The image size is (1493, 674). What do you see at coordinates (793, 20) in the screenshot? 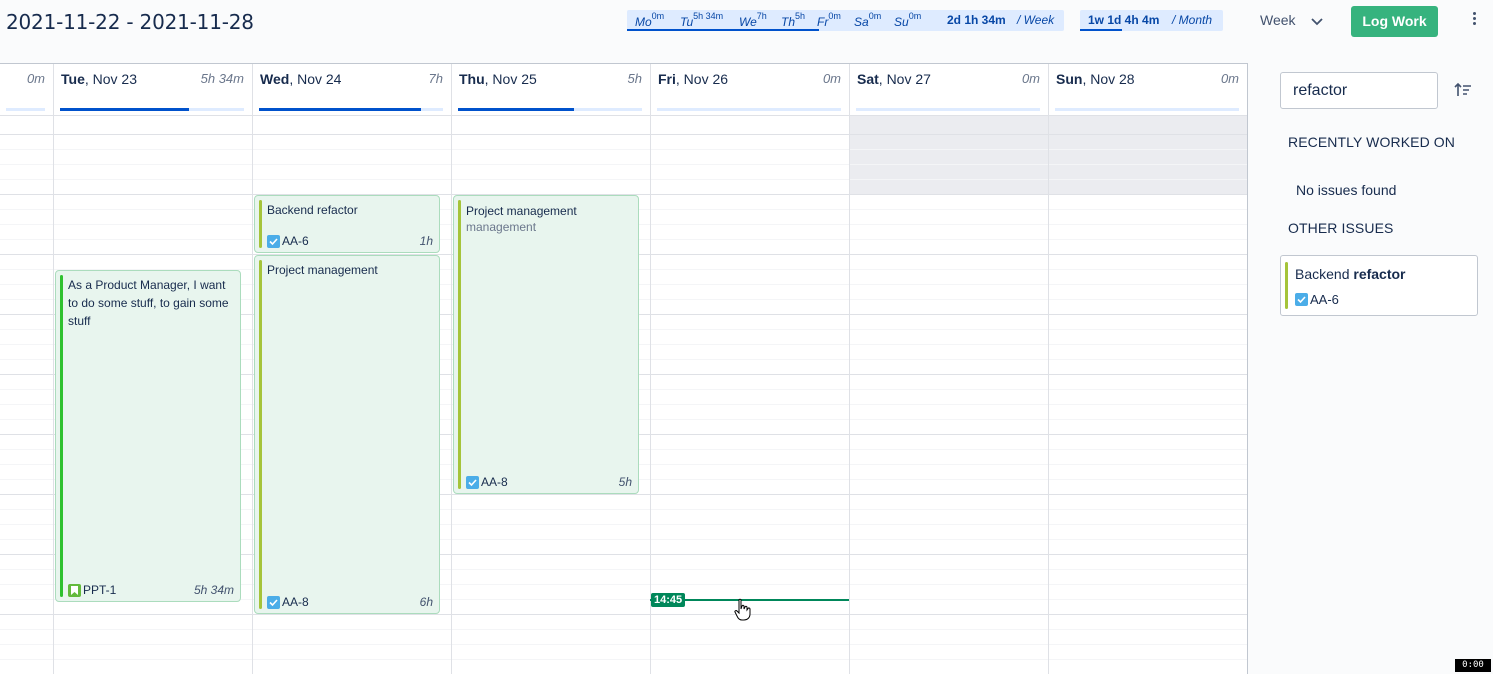
I see `week-day-th: Th5h` at bounding box center [793, 20].